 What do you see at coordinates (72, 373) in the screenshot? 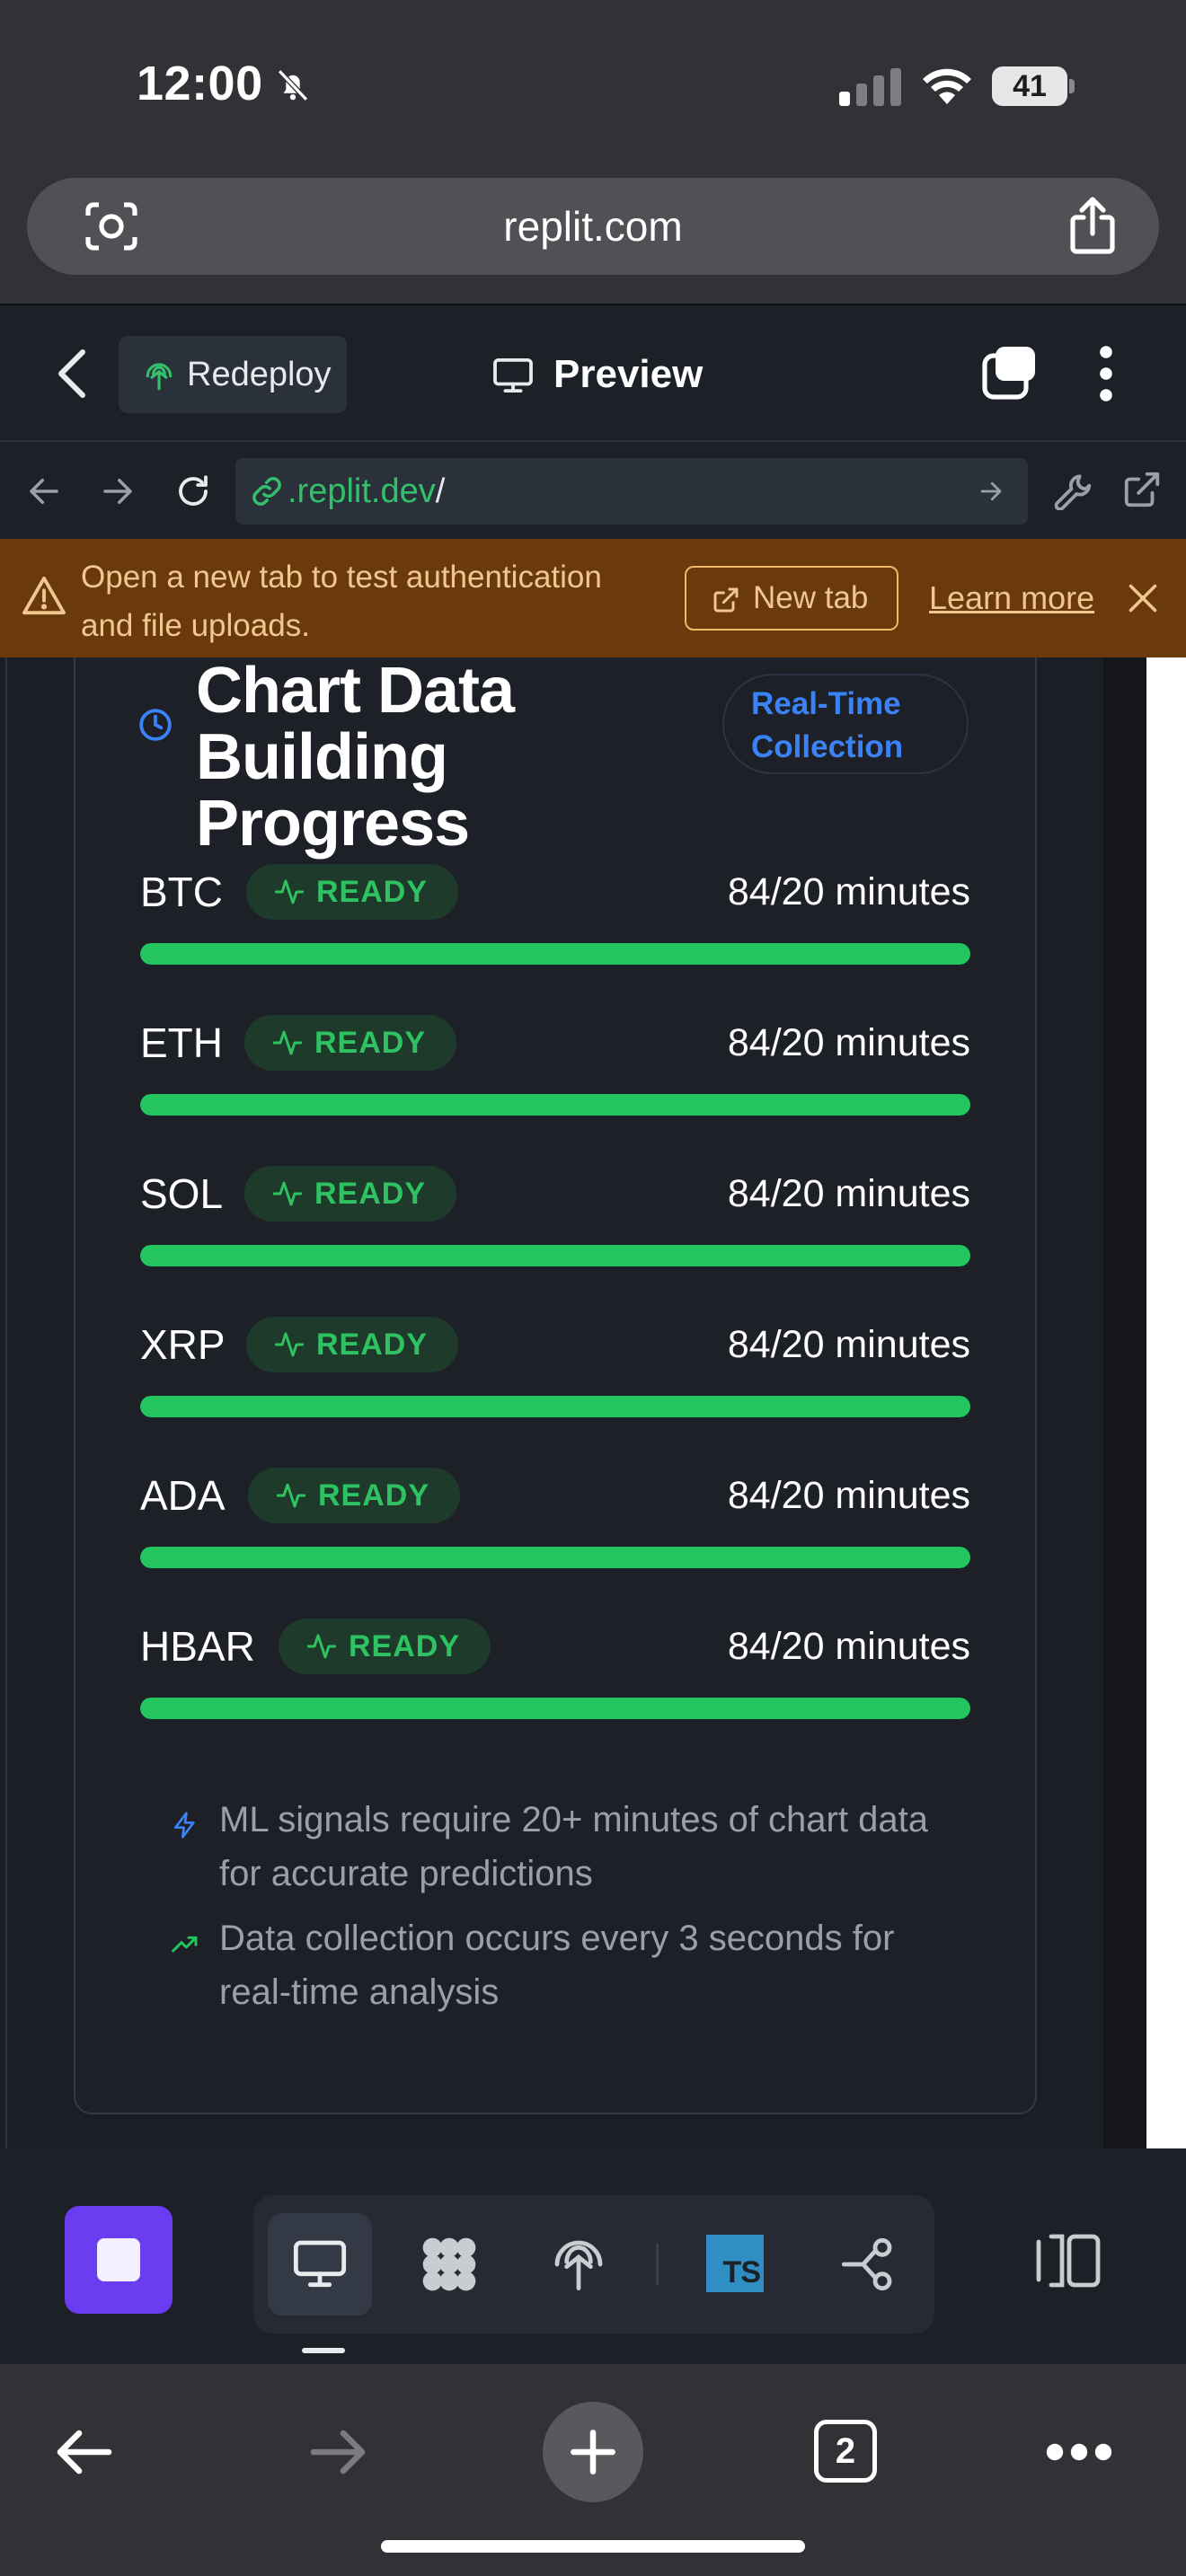
I see `chevron-left-icon` at bounding box center [72, 373].